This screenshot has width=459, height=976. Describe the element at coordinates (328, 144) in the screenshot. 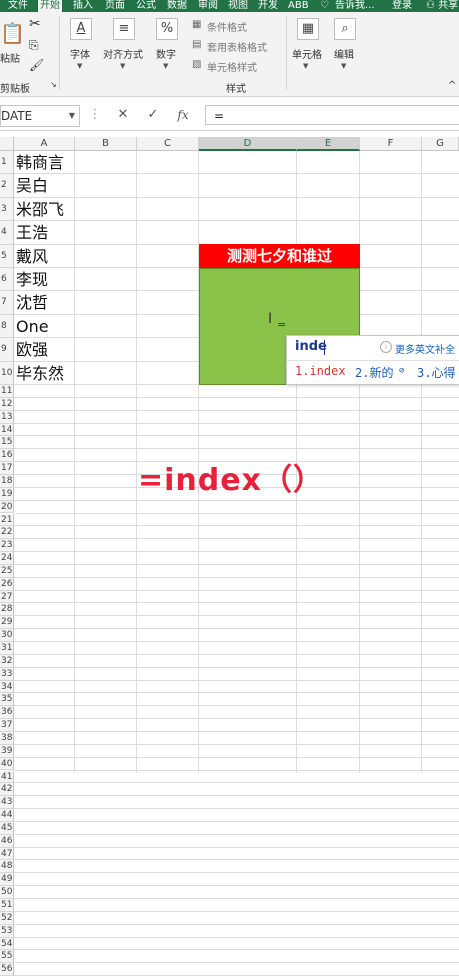

I see `column-header-e: E` at that location.